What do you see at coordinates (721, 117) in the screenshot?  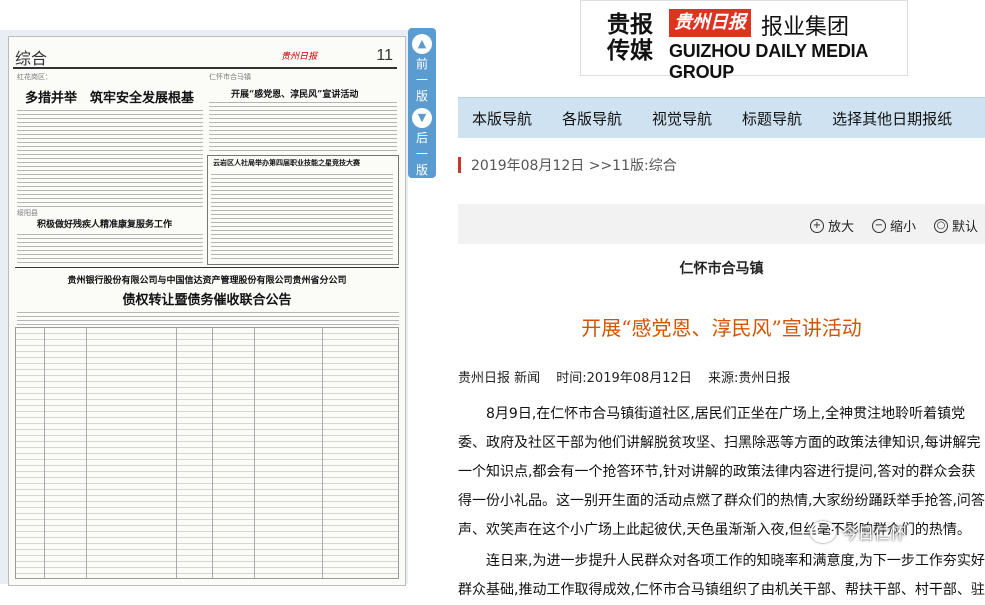 I see `navigation-bar: 本版导航 各版导航 视觉导航 标题导航 选择其他日期报纸` at bounding box center [721, 117].